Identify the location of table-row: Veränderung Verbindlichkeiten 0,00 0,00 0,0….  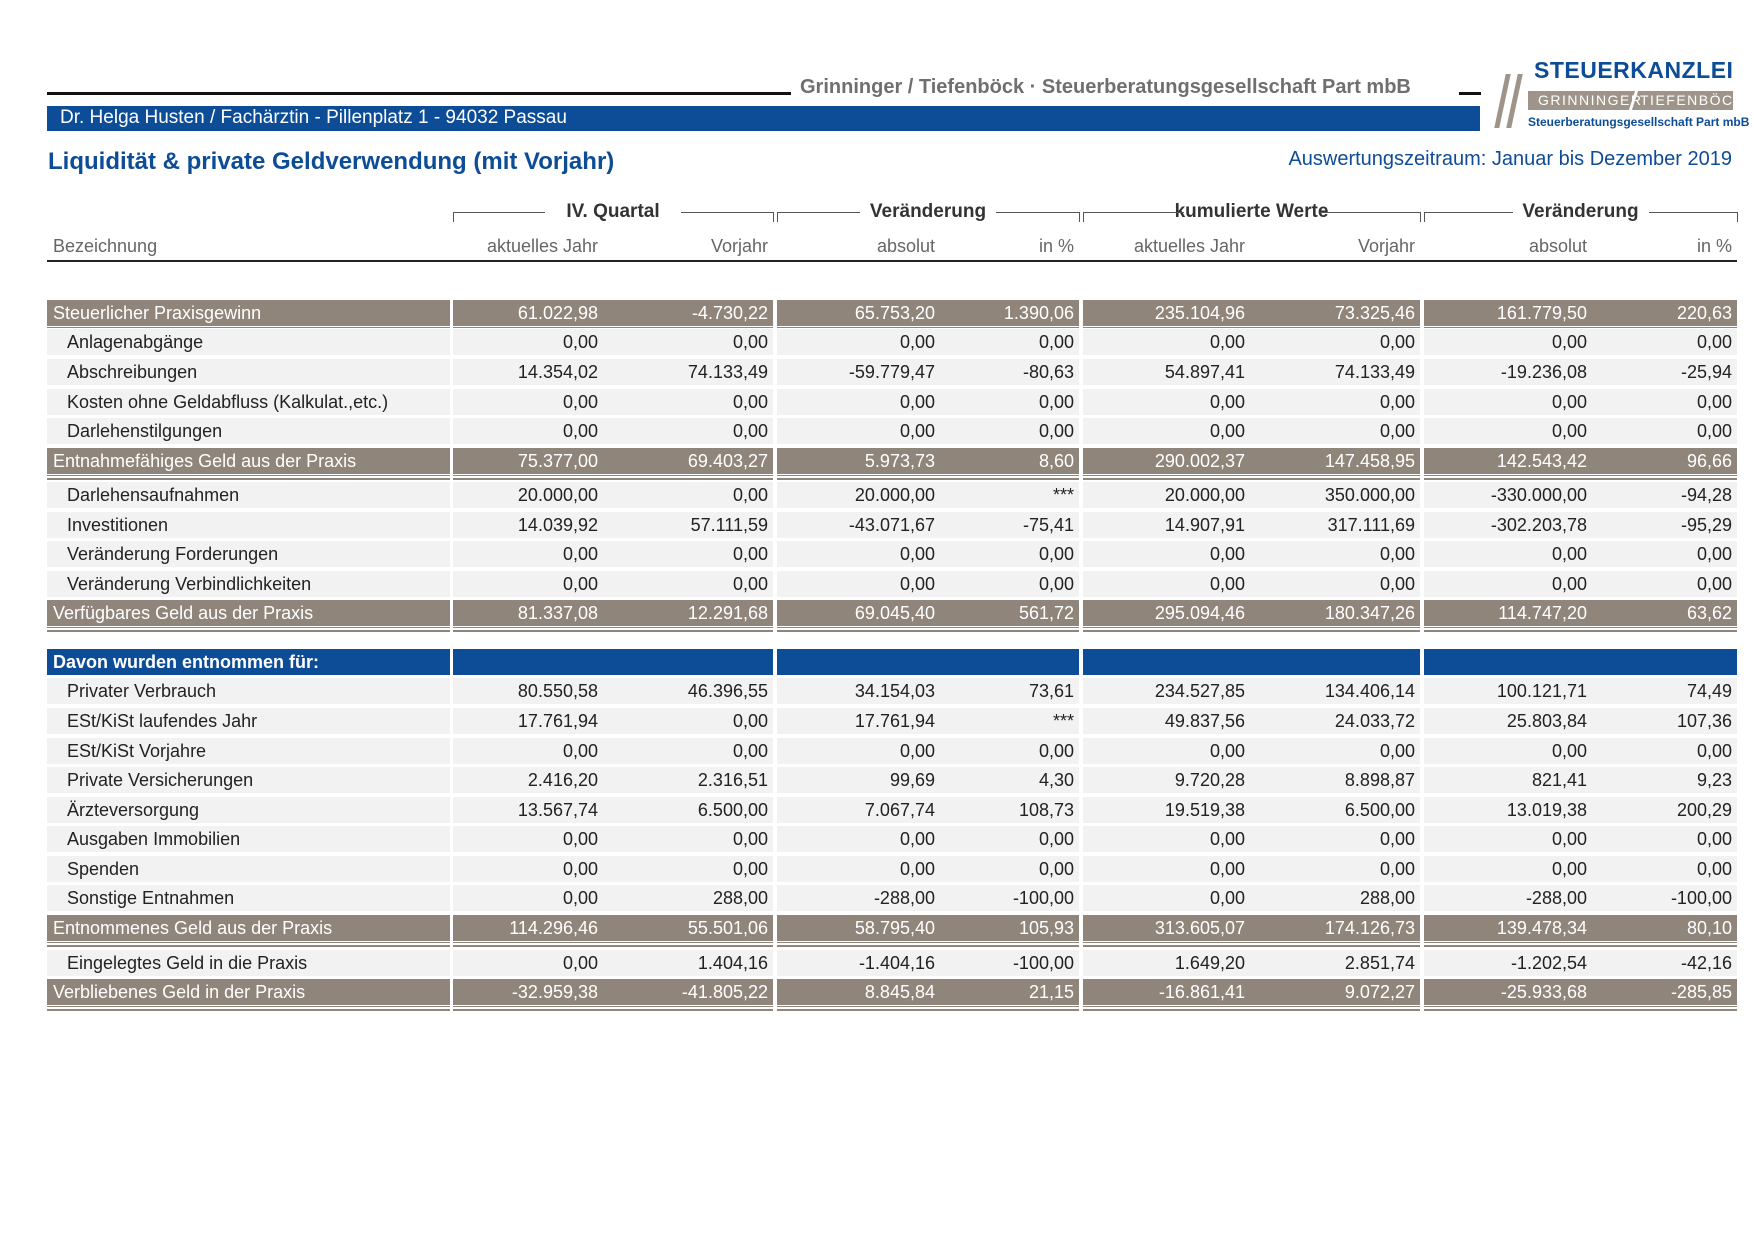
(877, 584).